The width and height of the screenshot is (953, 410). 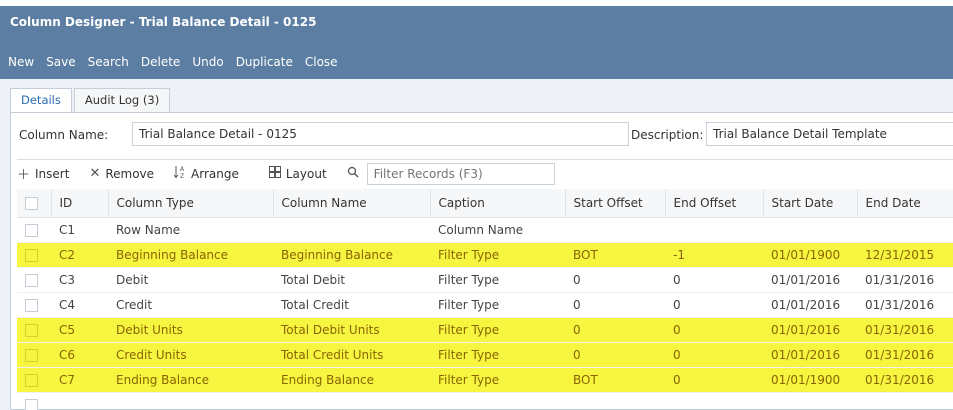 What do you see at coordinates (79, 380) in the screenshot?
I see `cell-id: C7` at bounding box center [79, 380].